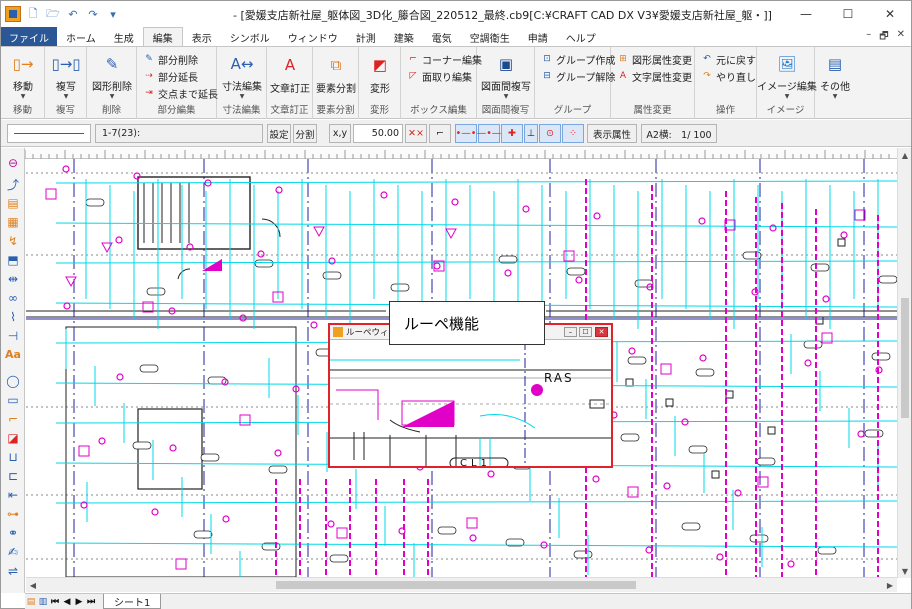  What do you see at coordinates (250, 37) in the screenshot?
I see `tab-symbol: シンボル` at bounding box center [250, 37].